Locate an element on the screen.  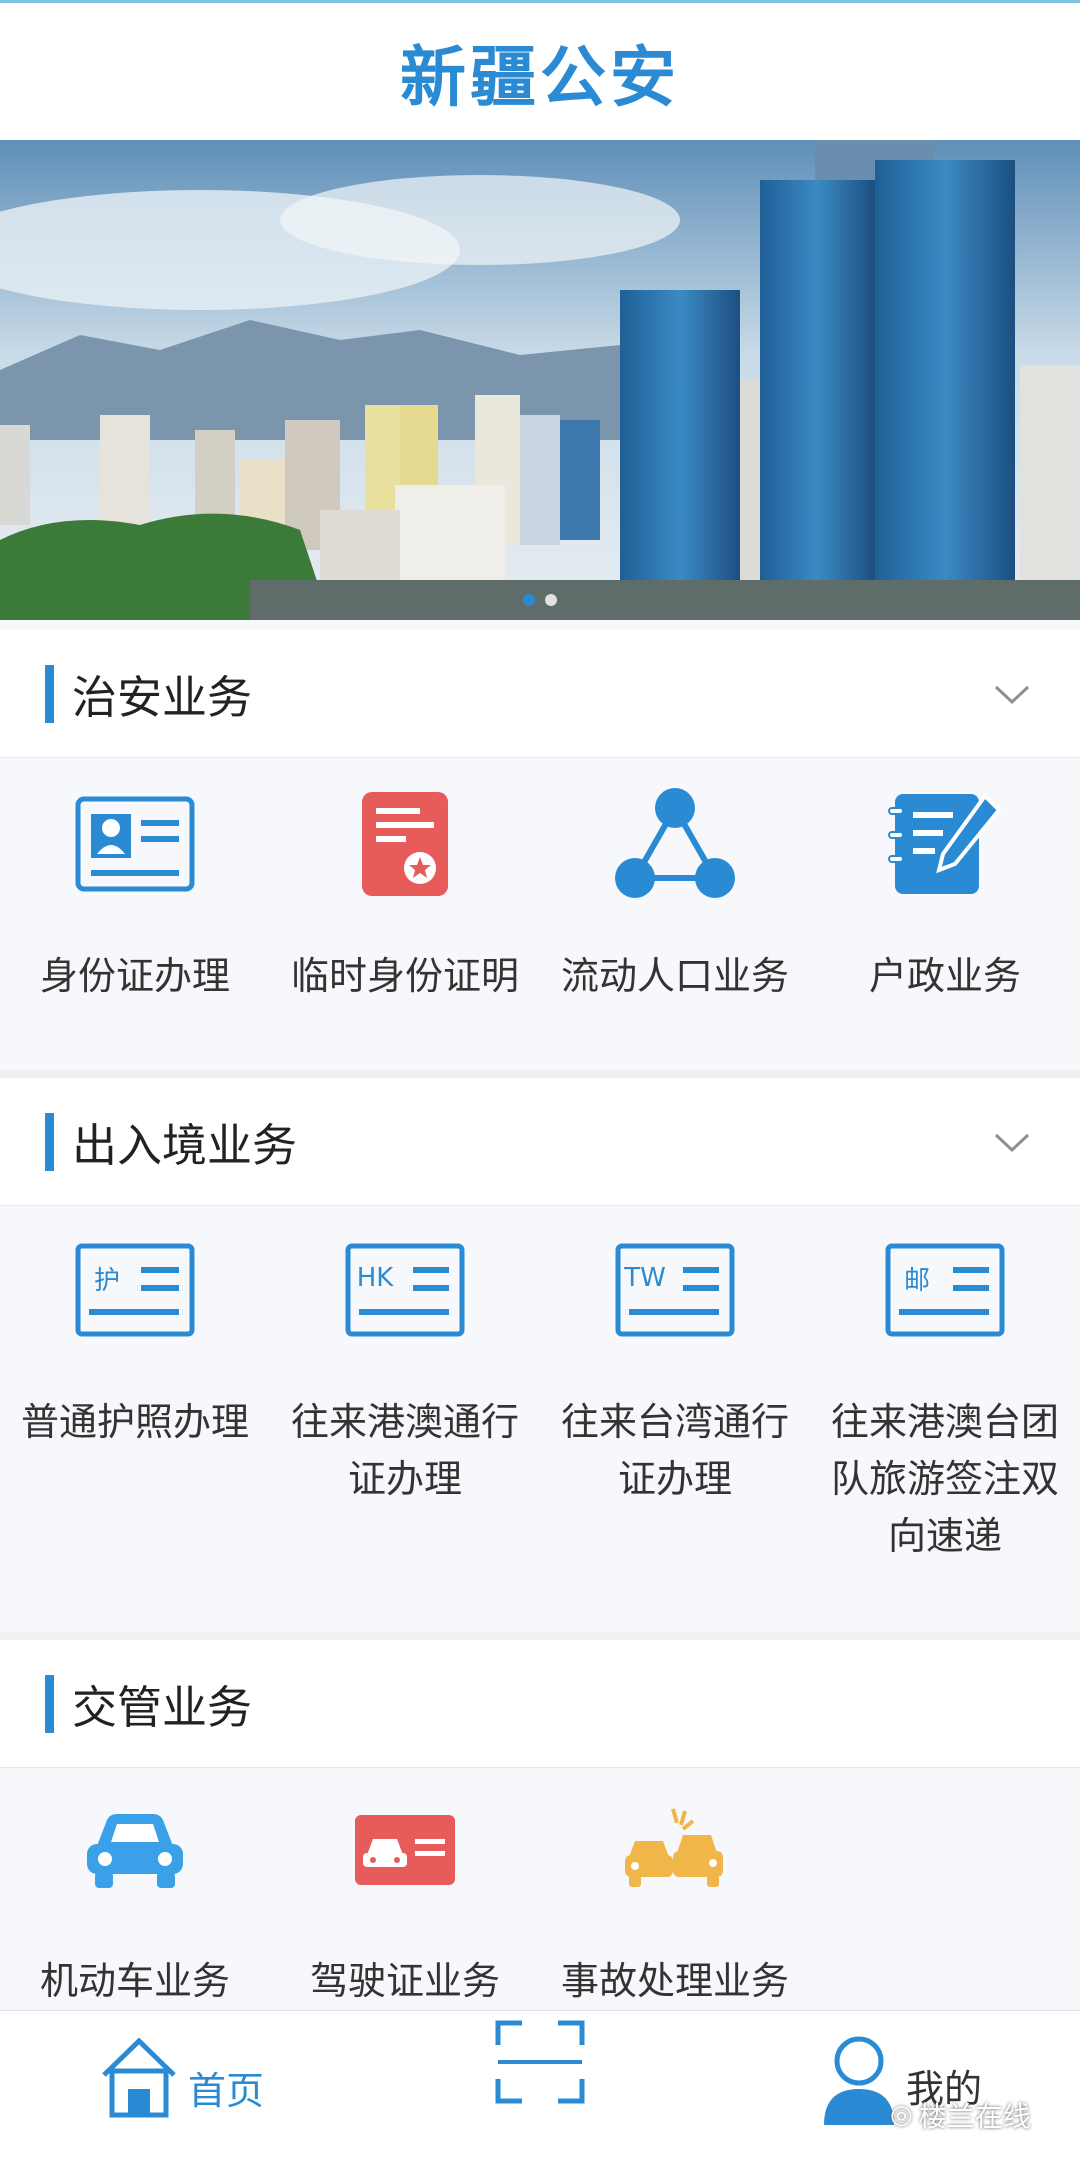
service-label: 往来港澳台团队旅游签注双向速递 is located at coordinates (944, 1479).